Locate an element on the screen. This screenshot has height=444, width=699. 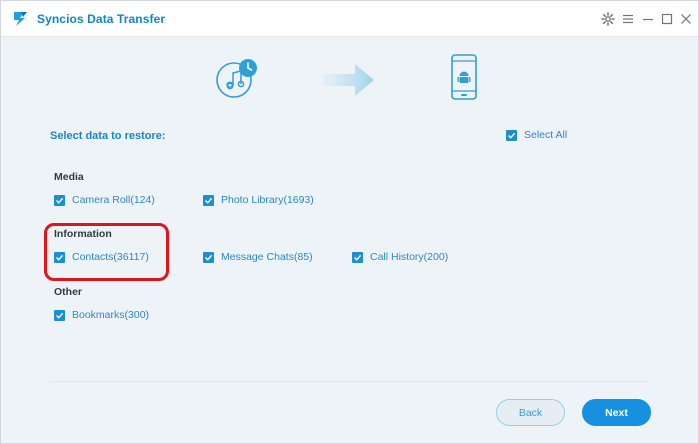
option-camera-roll: Camera Roll(124) is located at coordinates (104, 200).